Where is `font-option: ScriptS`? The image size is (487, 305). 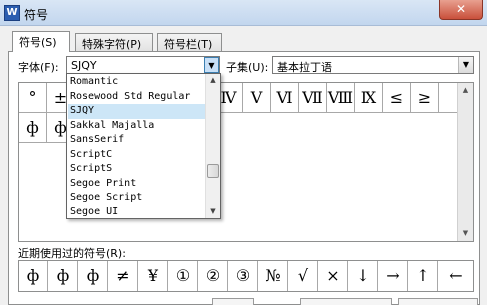
font-option: ScriptS is located at coordinates (136, 169).